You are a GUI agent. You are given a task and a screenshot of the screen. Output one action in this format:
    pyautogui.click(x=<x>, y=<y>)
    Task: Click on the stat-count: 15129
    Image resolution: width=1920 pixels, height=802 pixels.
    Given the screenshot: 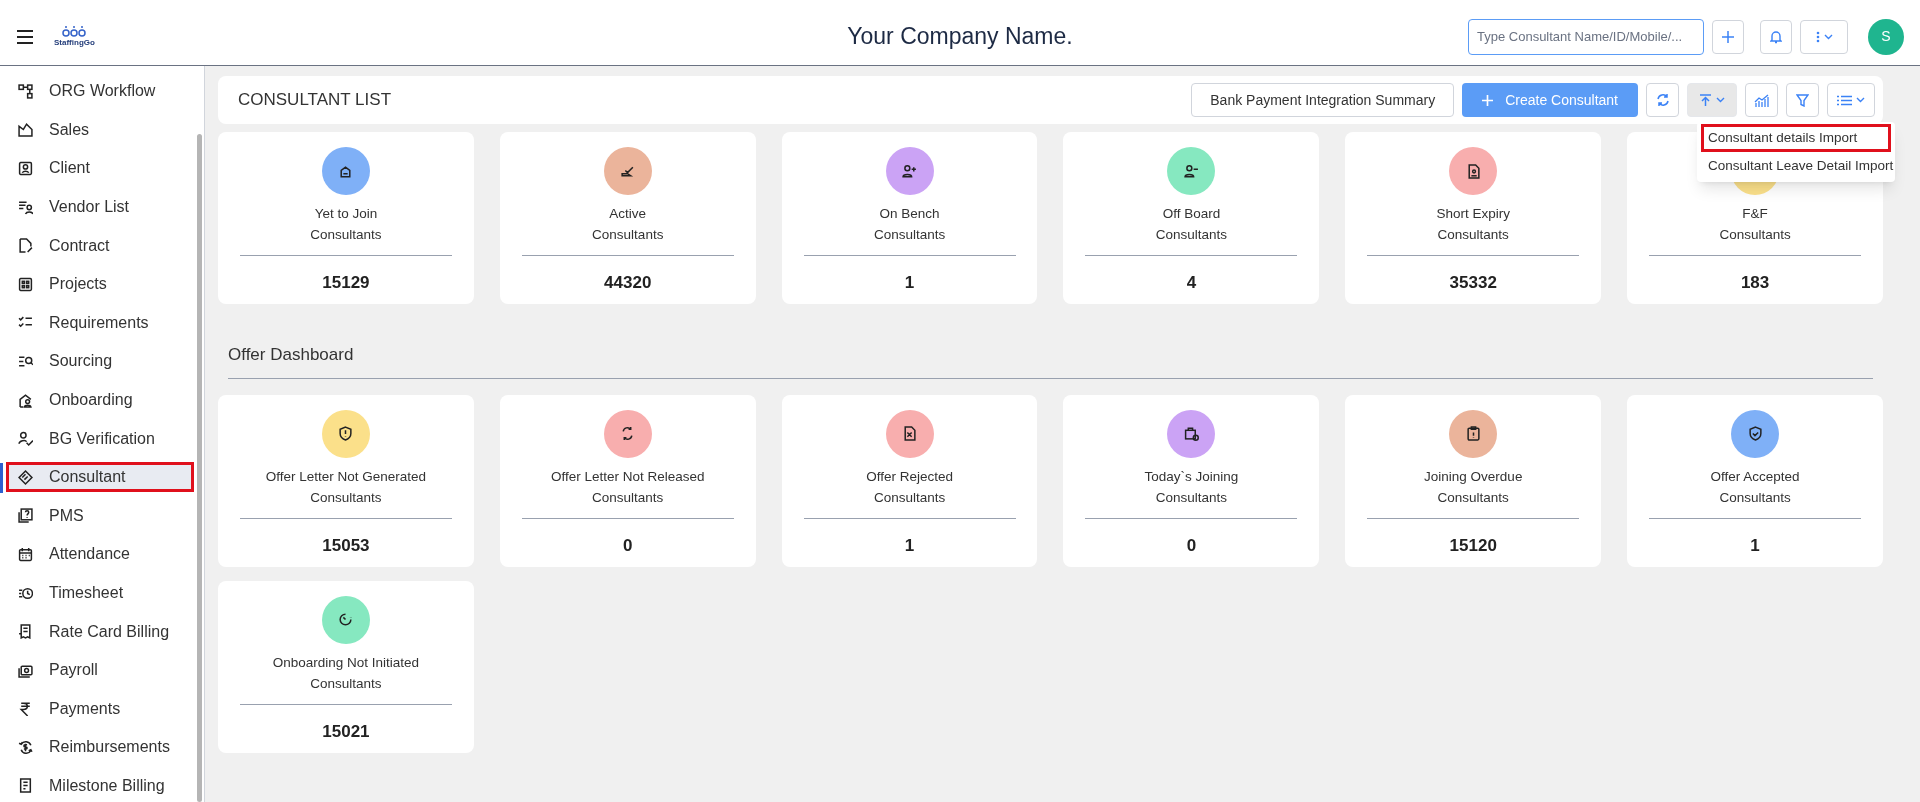 What is the action you would take?
    pyautogui.click(x=346, y=283)
    